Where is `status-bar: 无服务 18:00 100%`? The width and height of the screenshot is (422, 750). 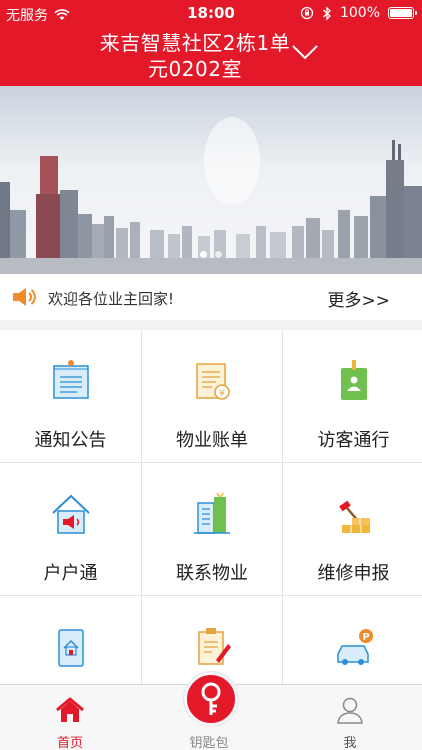 status-bar: 无服务 18:00 100% is located at coordinates (211, 14).